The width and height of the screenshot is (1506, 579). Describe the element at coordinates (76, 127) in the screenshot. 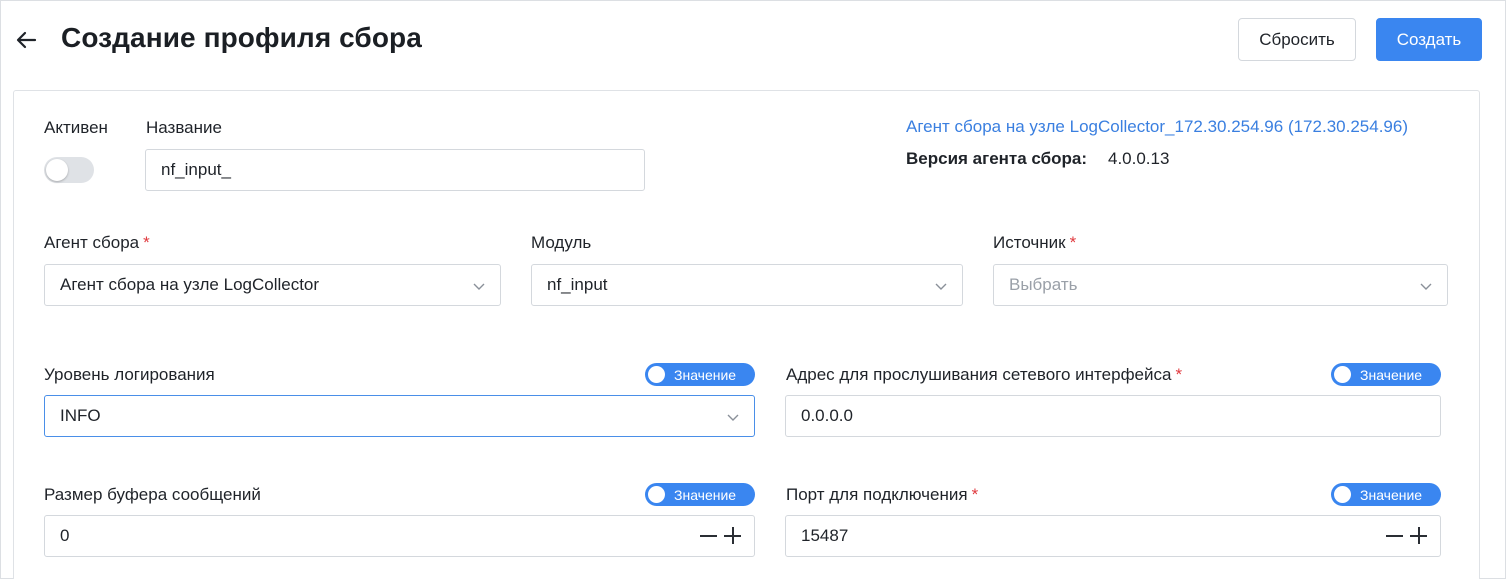

I see `active-label: Активен` at that location.